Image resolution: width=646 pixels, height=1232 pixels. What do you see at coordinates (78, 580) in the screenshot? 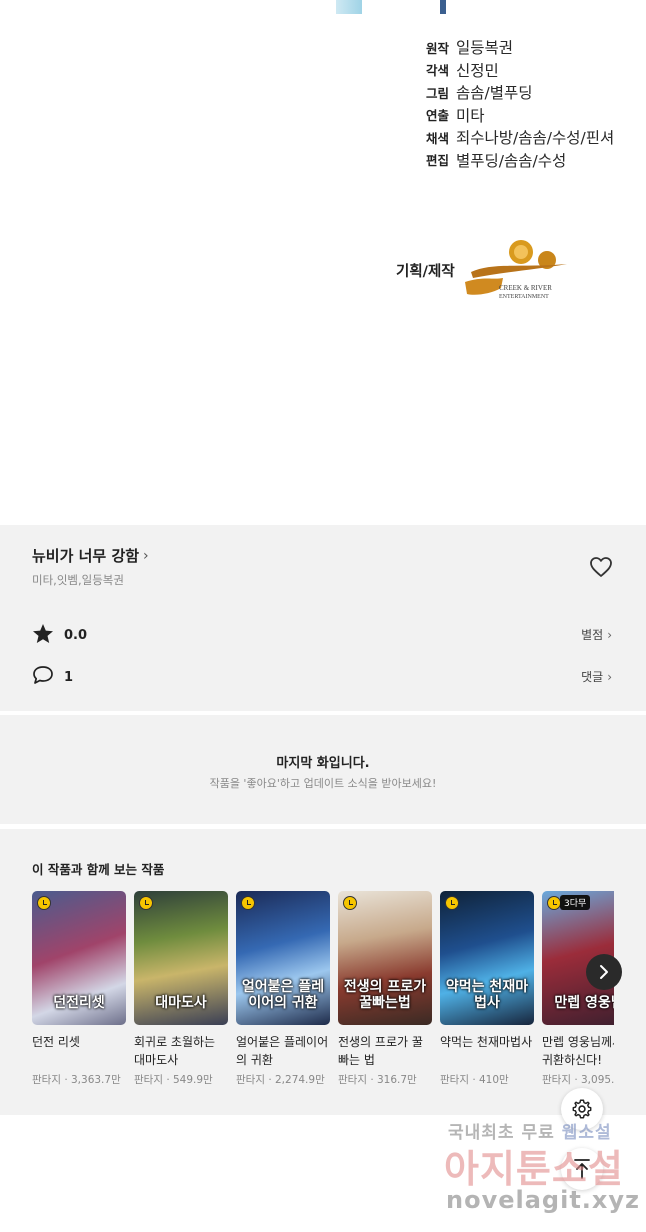
I see `series-authors: 미타,잇벰,일등복권` at bounding box center [78, 580].